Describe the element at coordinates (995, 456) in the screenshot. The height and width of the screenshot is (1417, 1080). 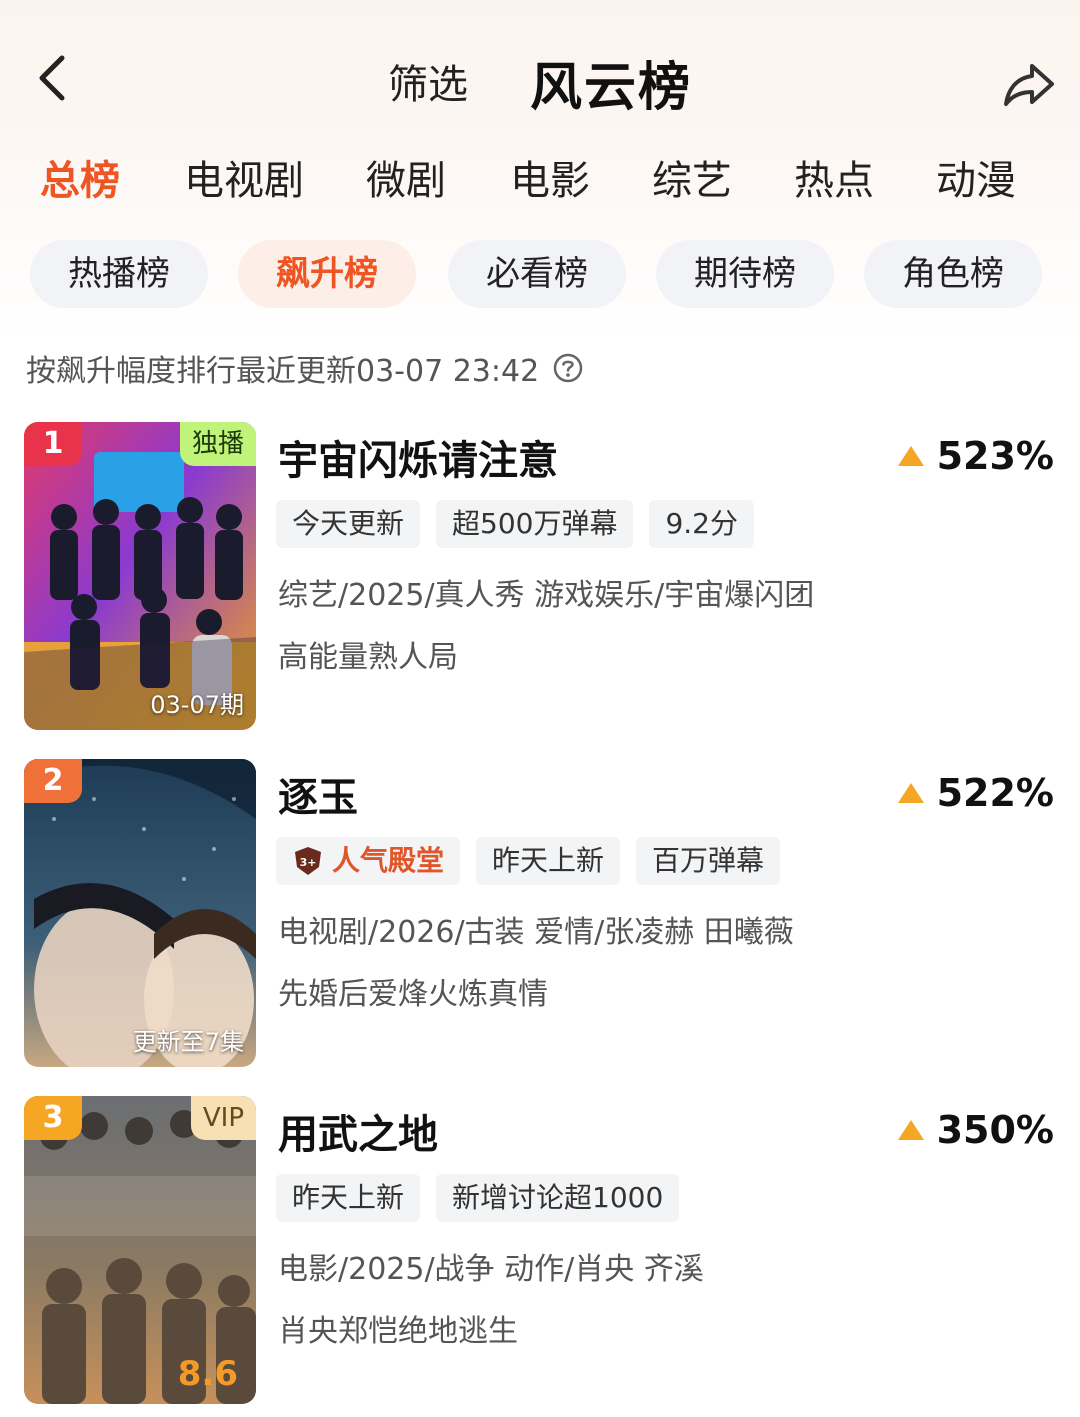
I see `rise-value: 523%` at that location.